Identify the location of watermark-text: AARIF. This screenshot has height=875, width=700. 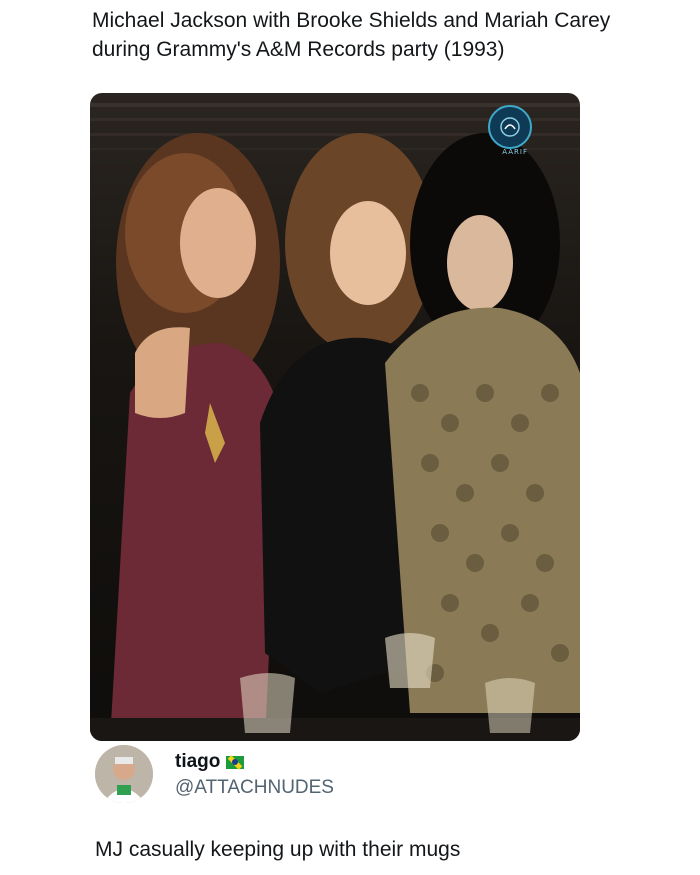
(515, 152).